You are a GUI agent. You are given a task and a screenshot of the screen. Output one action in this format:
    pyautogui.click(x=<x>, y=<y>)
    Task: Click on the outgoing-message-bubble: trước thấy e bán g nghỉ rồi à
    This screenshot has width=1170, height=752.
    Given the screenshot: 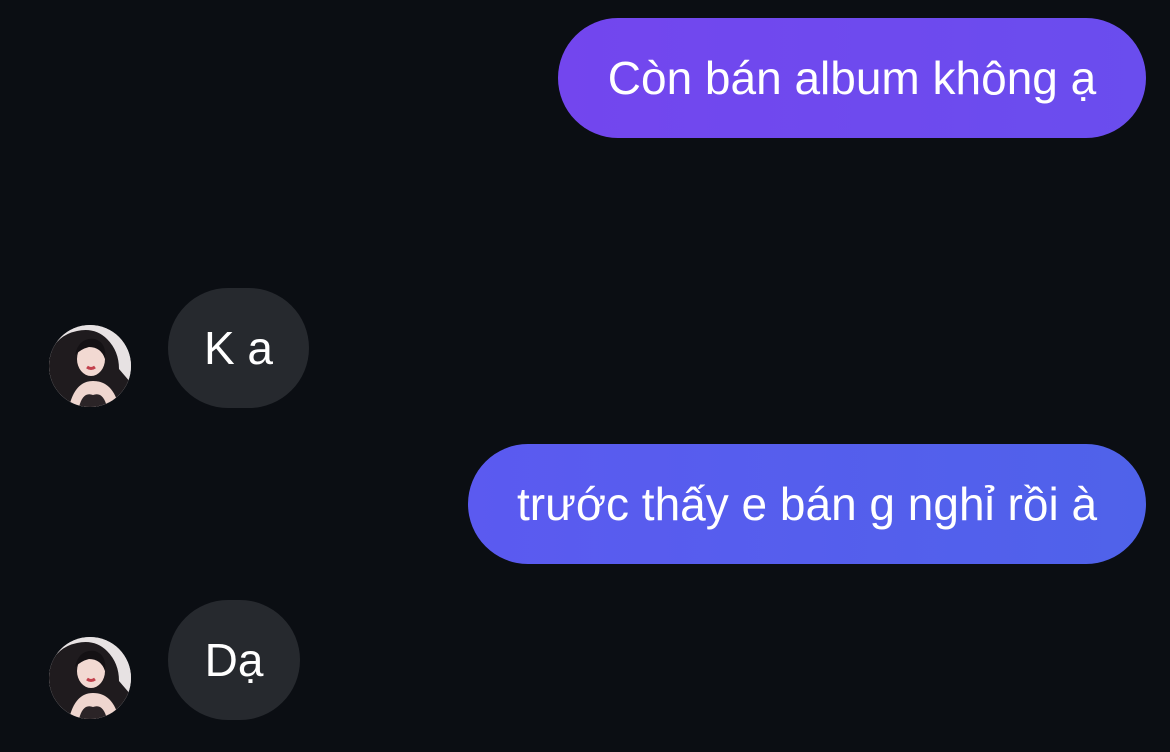 What is the action you would take?
    pyautogui.click(x=807, y=504)
    